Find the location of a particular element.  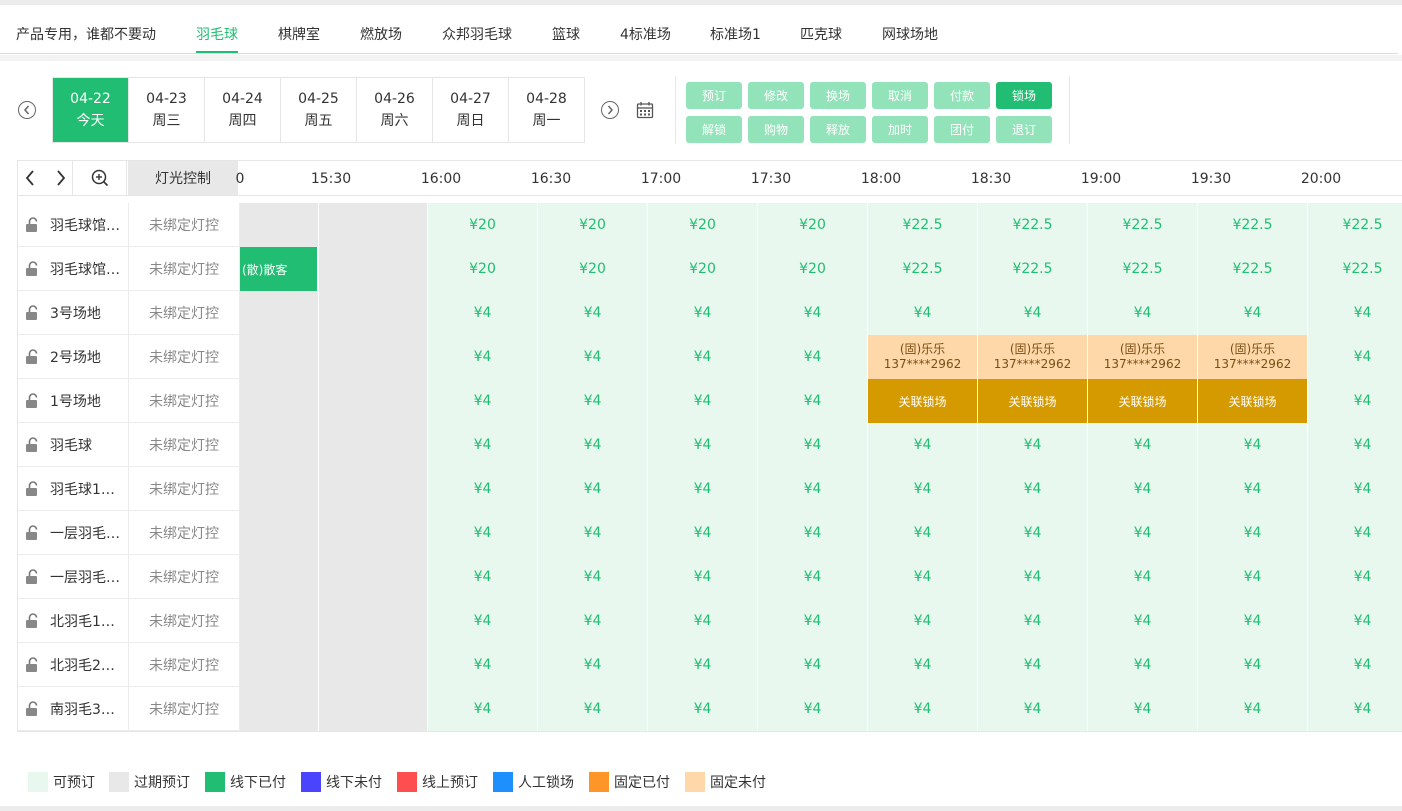

venue-cell: 羽毛球1号场 is located at coordinates (73, 489).